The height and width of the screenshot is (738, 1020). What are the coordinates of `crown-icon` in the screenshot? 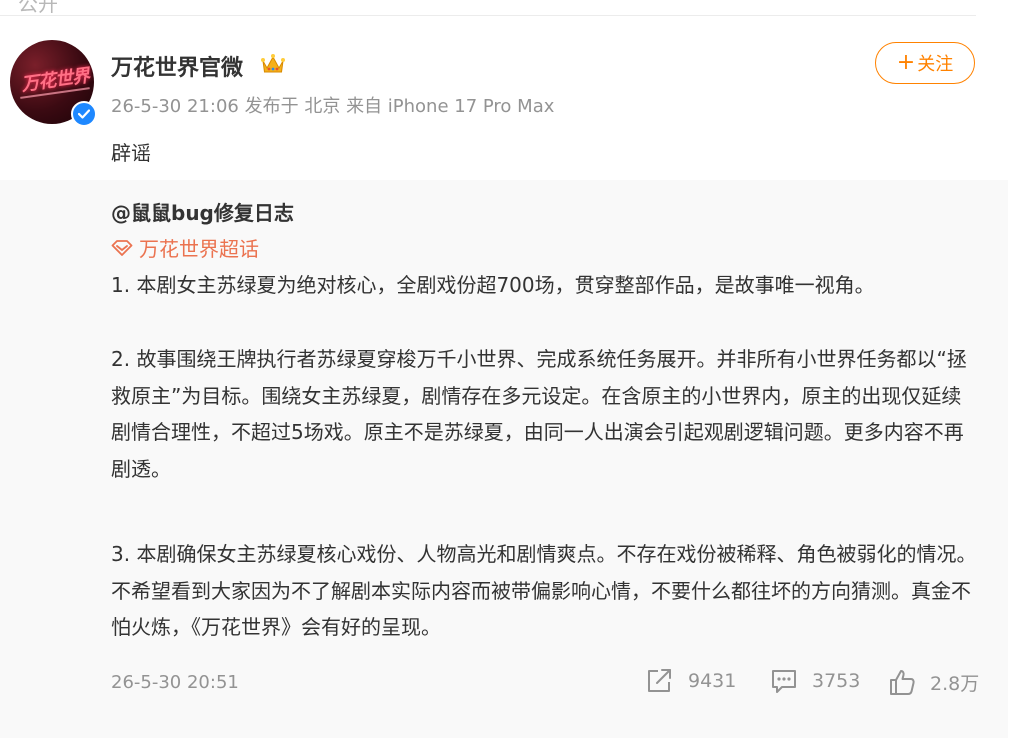 It's located at (273, 64).